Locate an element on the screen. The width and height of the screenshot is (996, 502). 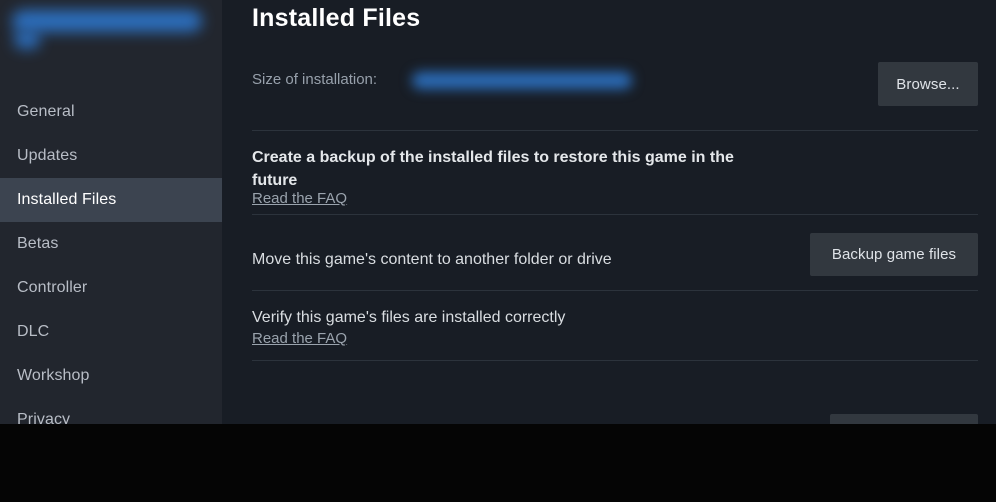
sidebar-item-workshop: Workshop is located at coordinates (111, 376).